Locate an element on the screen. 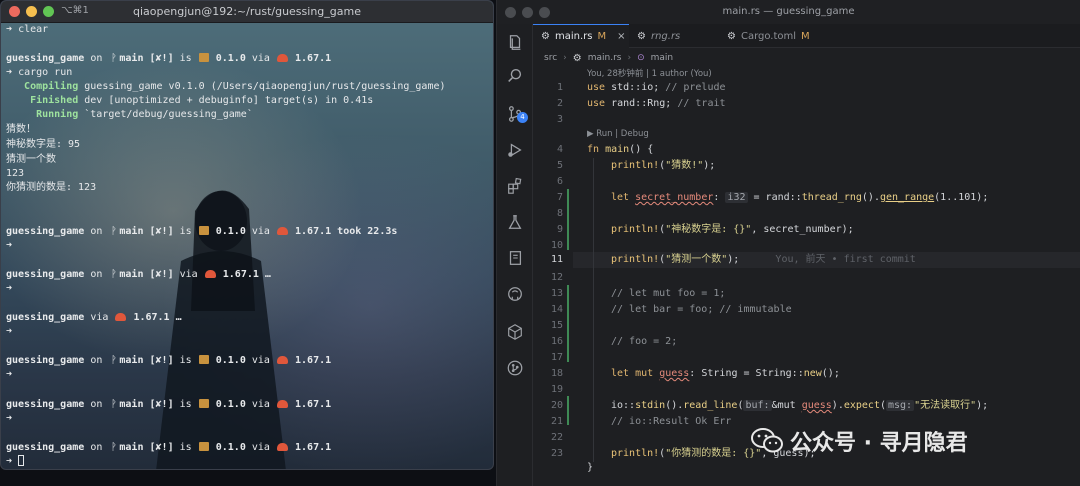 The width and height of the screenshot is (1080, 486). search-button is located at coordinates (515, 76).